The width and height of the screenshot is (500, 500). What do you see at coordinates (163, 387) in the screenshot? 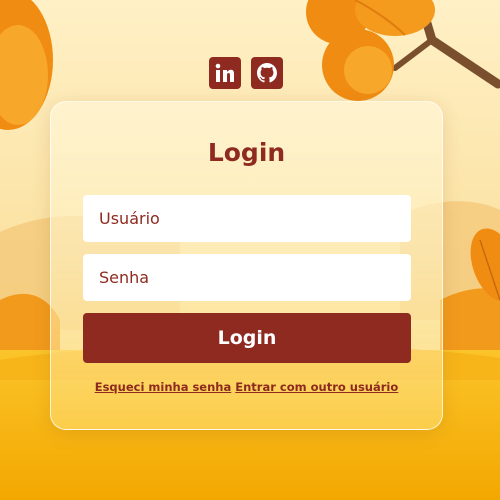
I see `forgot-password-link: Esqueci minha senha` at bounding box center [163, 387].